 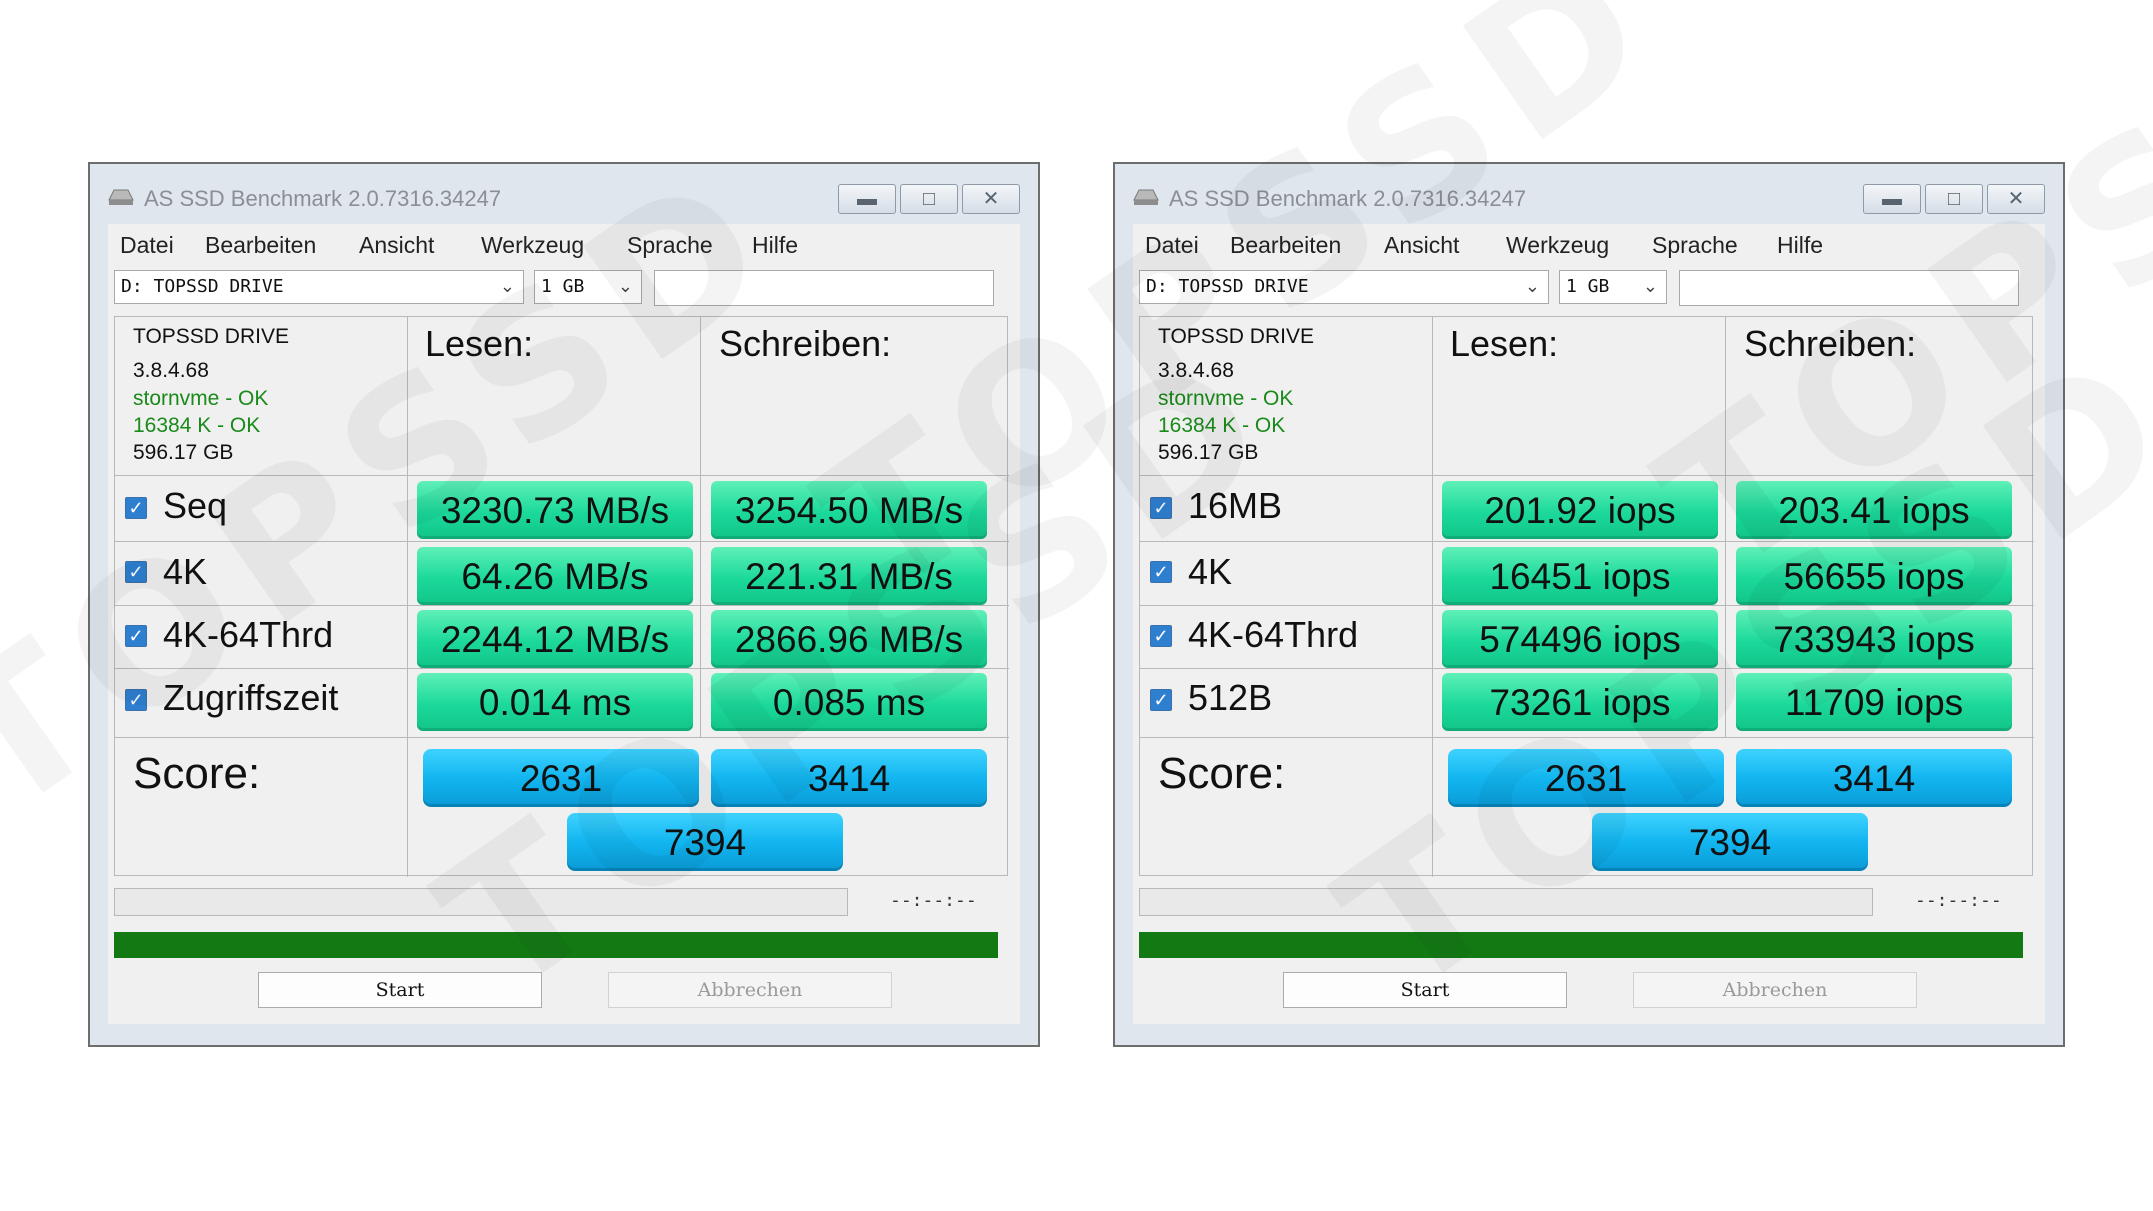 I want to click on result-read-4k-64thrd: 574496 iops, so click(x=1580, y=639).